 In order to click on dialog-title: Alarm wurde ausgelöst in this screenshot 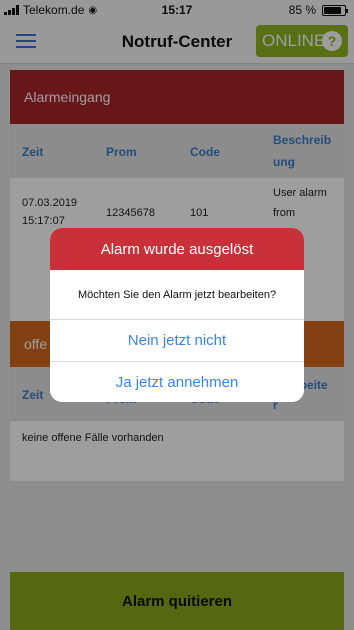, I will do `click(177, 249)`.